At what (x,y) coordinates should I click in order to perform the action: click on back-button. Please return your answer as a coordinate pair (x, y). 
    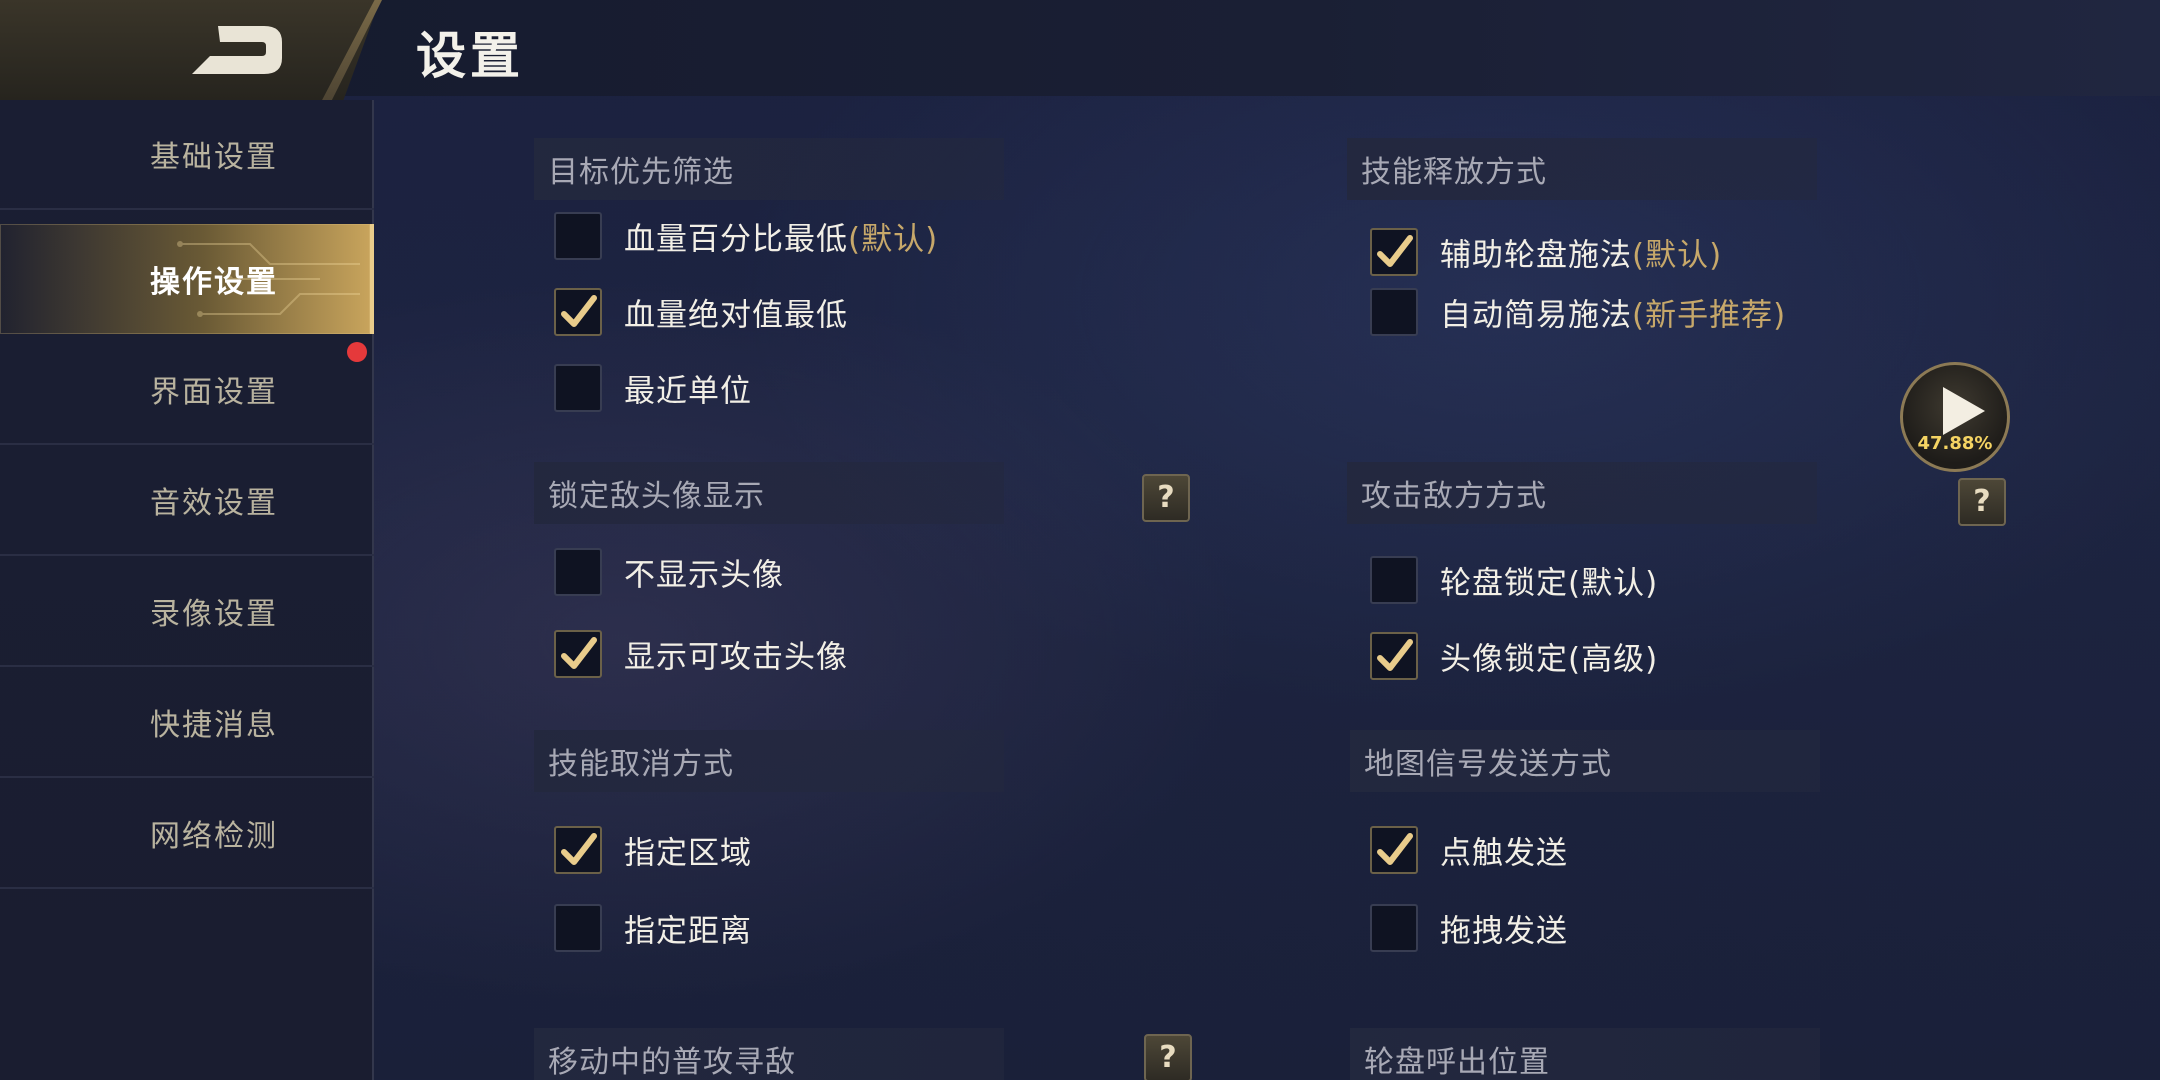
    Looking at the image, I should click on (240, 50).